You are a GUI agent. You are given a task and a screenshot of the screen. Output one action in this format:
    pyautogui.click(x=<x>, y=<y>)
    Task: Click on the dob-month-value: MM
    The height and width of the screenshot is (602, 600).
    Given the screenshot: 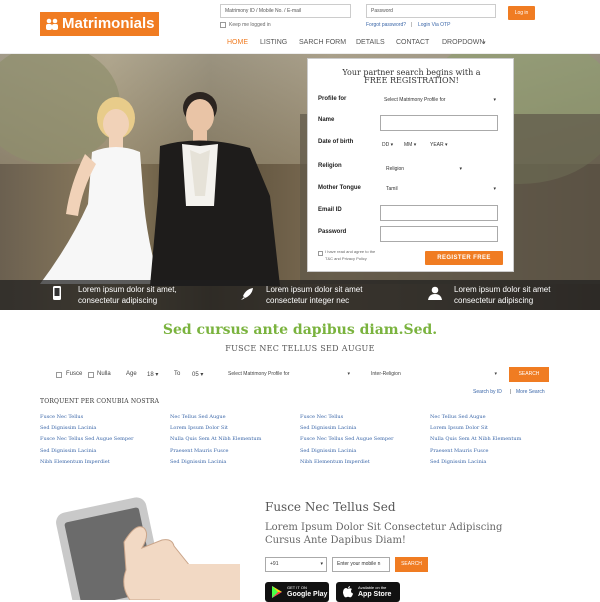 What is the action you would take?
    pyautogui.click(x=408, y=145)
    